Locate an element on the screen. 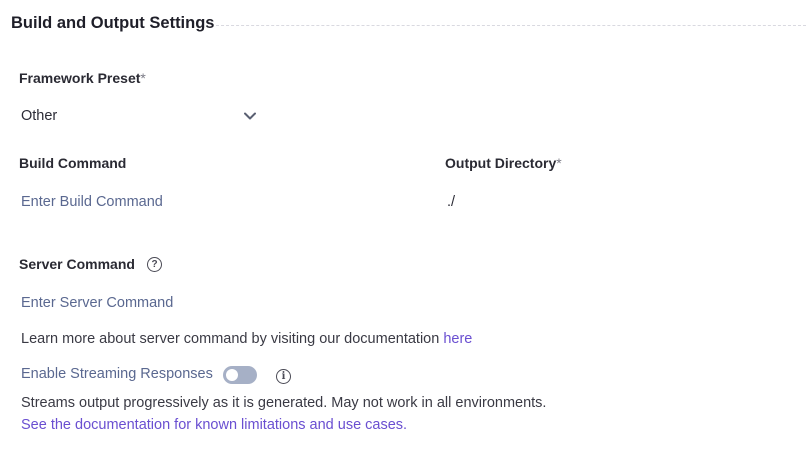  toggle-knob is located at coordinates (232, 375).